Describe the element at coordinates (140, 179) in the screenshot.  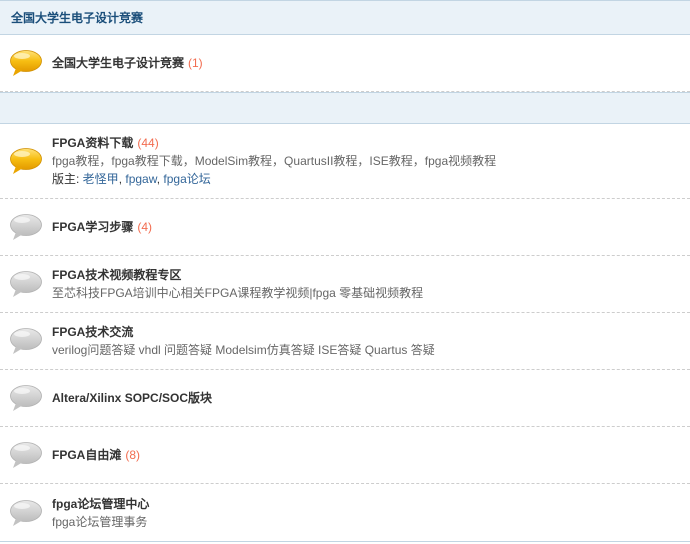
I see `moderator-link: fpgaw` at that location.